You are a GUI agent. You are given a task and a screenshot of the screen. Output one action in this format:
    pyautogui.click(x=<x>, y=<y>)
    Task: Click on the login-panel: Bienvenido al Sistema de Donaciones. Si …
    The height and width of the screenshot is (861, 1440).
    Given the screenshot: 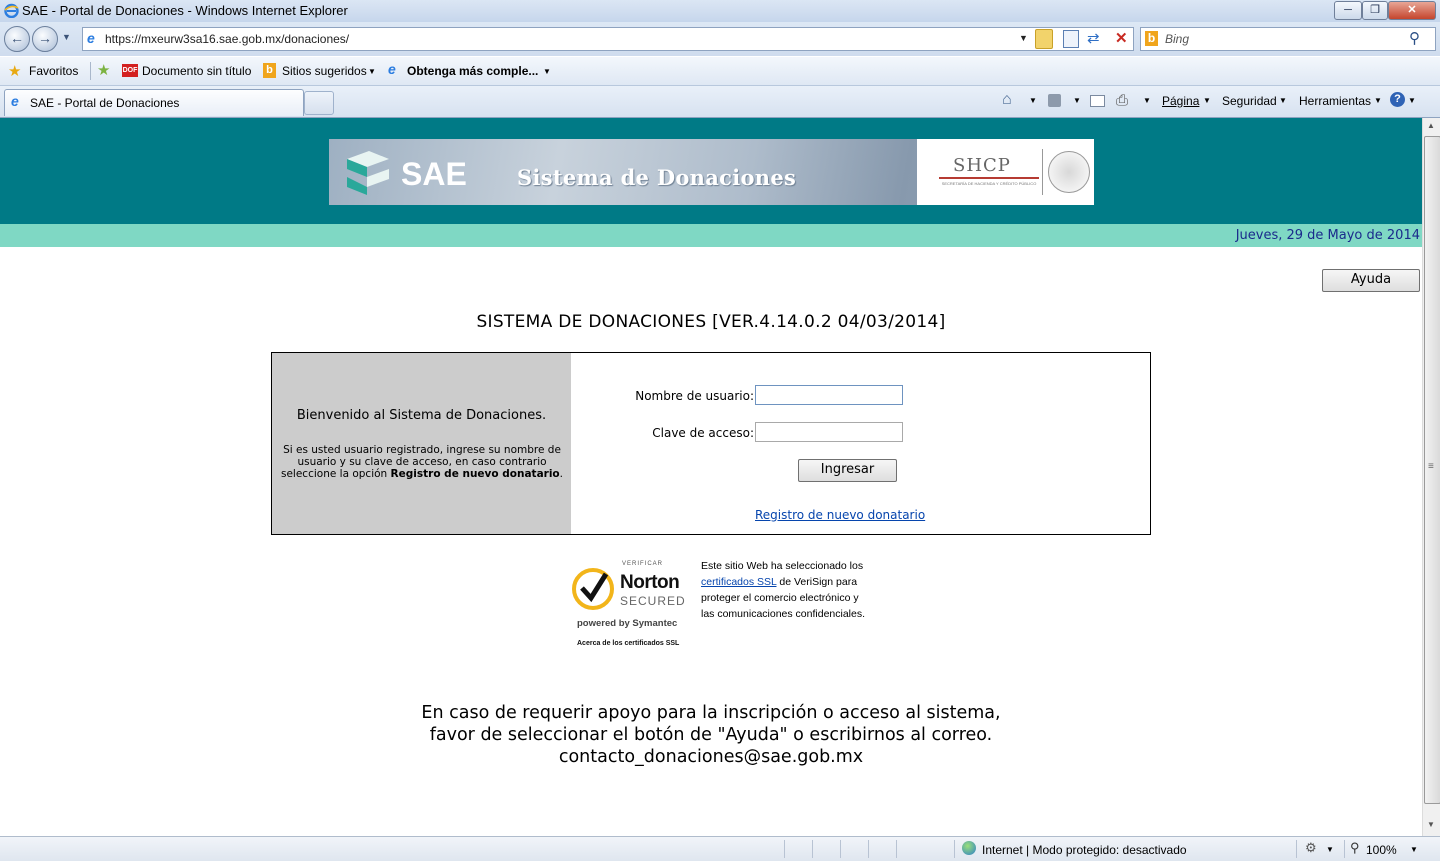 What is the action you would take?
    pyautogui.click(x=711, y=443)
    